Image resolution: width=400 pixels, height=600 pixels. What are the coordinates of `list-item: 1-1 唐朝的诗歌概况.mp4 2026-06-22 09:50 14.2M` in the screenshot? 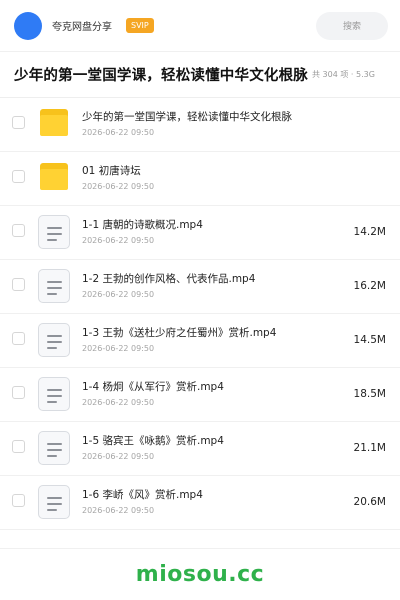 It's located at (200, 233).